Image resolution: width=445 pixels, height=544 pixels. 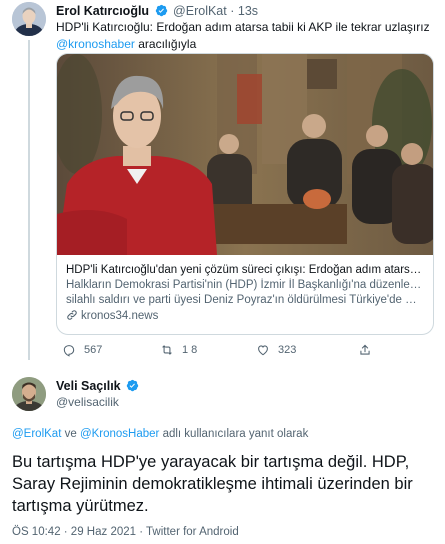 I want to click on mention-link: @kronoshaber, so click(x=95, y=44).